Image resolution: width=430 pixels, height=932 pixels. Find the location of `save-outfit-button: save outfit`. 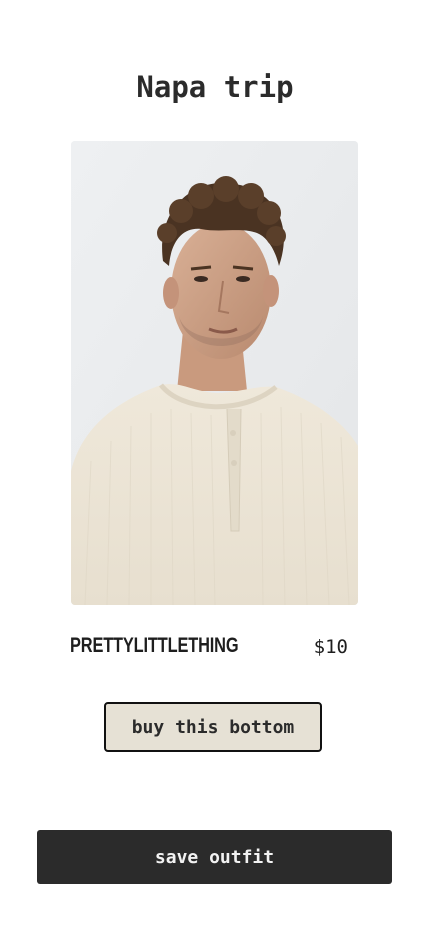

save-outfit-button: save outfit is located at coordinates (214, 857).